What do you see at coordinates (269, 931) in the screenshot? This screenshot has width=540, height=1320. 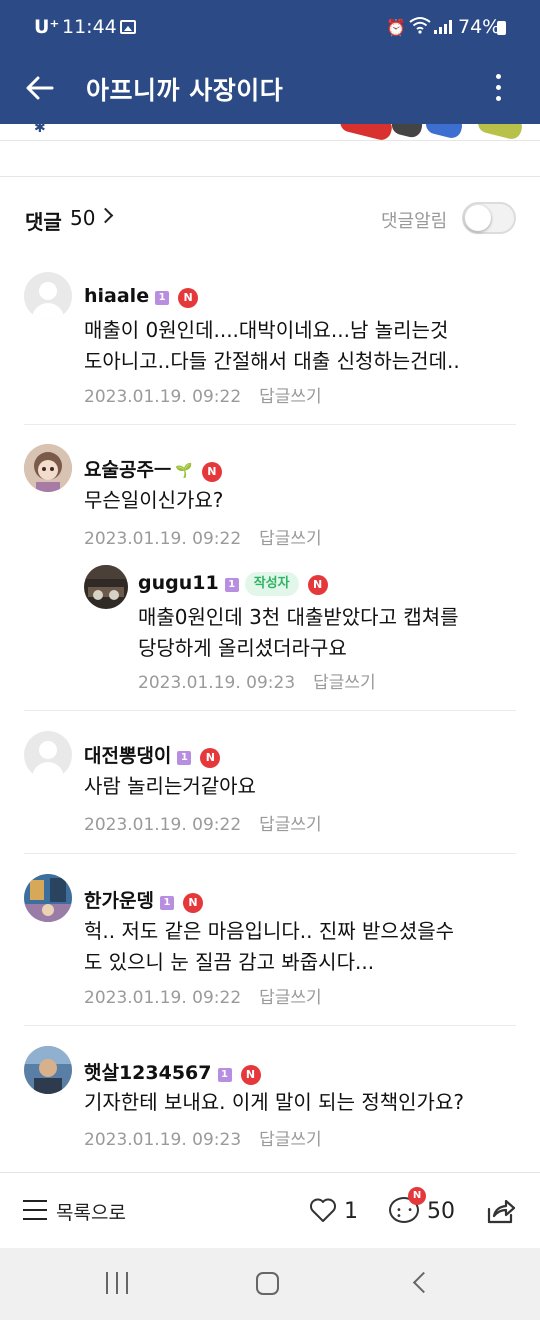 I see `comment-line: 헉.. 저도 같은 마음입니다.. 진짜 받으셨을수` at bounding box center [269, 931].